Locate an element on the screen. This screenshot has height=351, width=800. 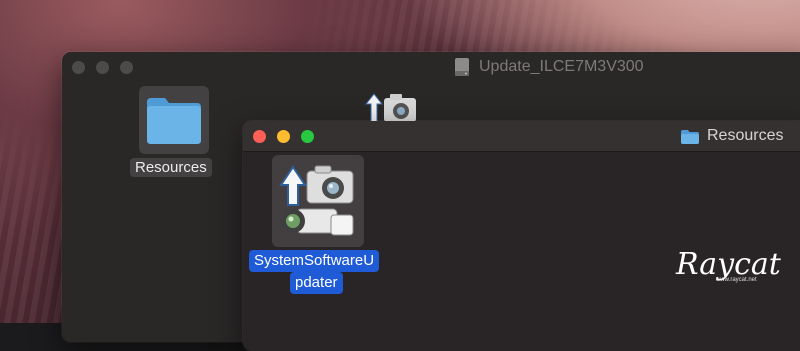
titlebar: Resources is located at coordinates (521, 136).